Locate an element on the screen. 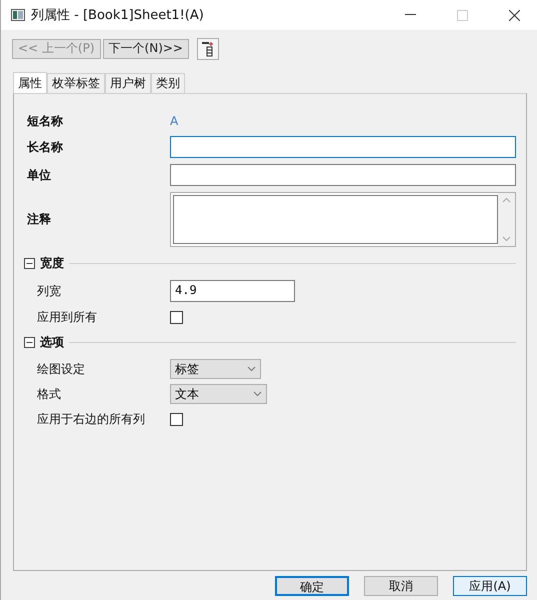 This screenshot has width=537, height=600. field-label: 长名称 is located at coordinates (45, 147).